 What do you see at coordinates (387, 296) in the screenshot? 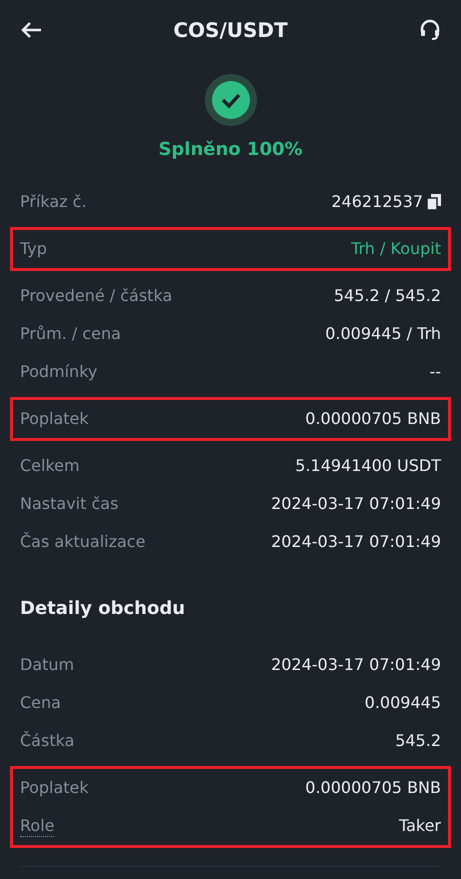
I see `field-value: 545.2 / 545.2` at bounding box center [387, 296].